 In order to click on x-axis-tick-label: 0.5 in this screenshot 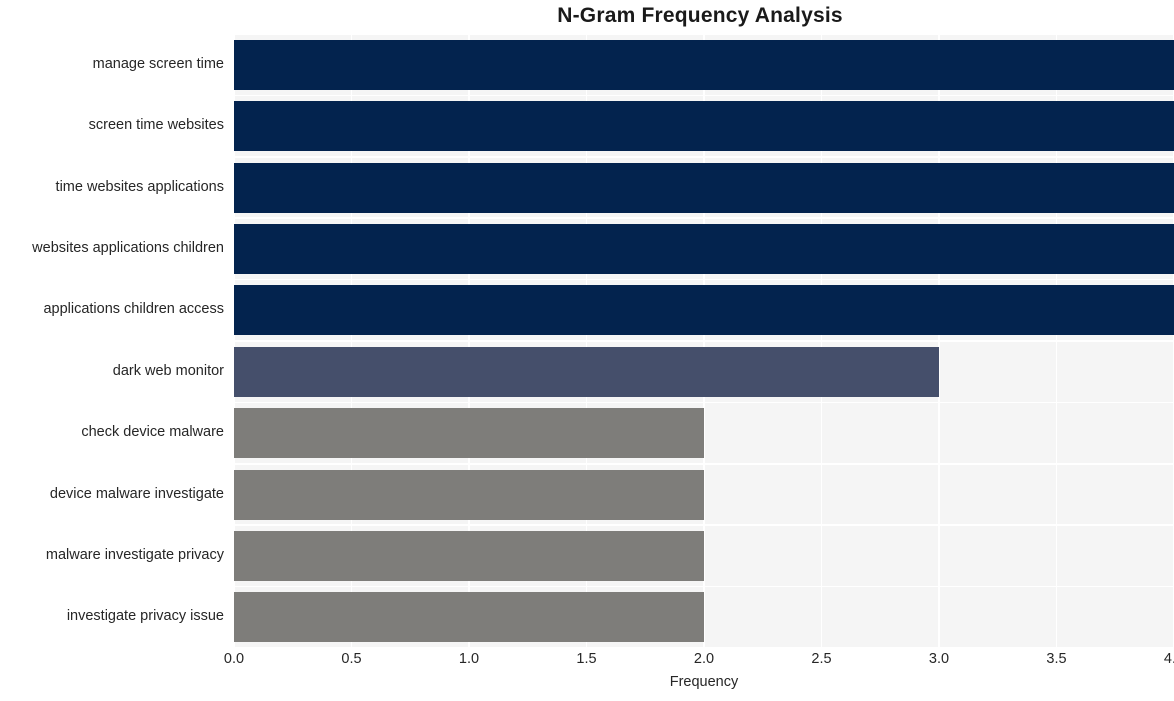, I will do `click(351, 659)`.